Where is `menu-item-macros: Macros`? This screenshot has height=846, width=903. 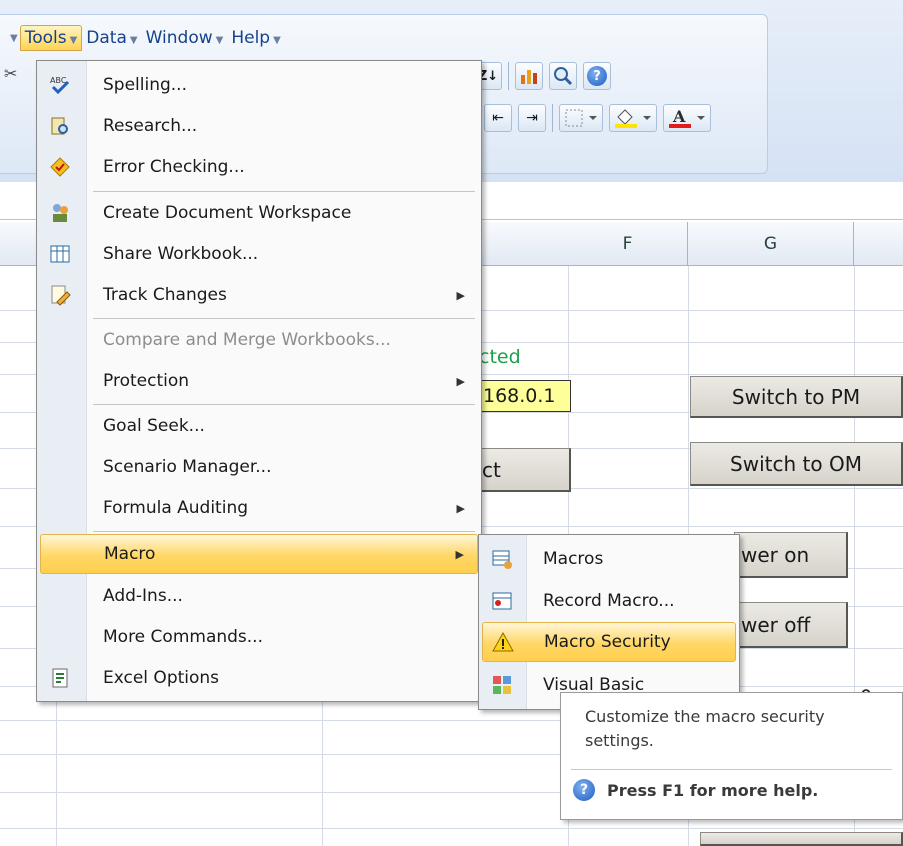 menu-item-macros: Macros is located at coordinates (609, 559).